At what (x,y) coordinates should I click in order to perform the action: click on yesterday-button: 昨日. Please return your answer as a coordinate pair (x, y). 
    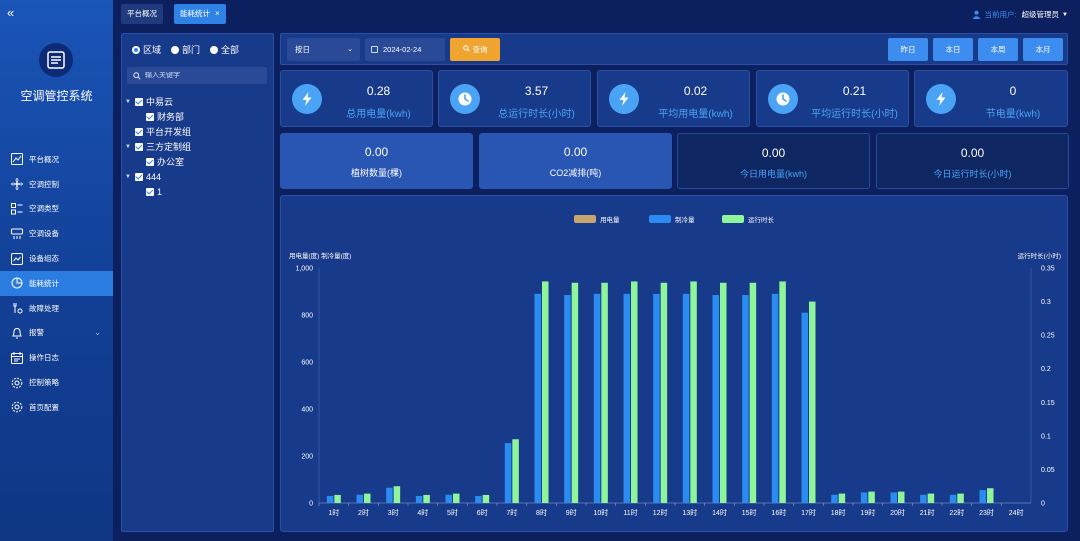
    Looking at the image, I should click on (908, 49).